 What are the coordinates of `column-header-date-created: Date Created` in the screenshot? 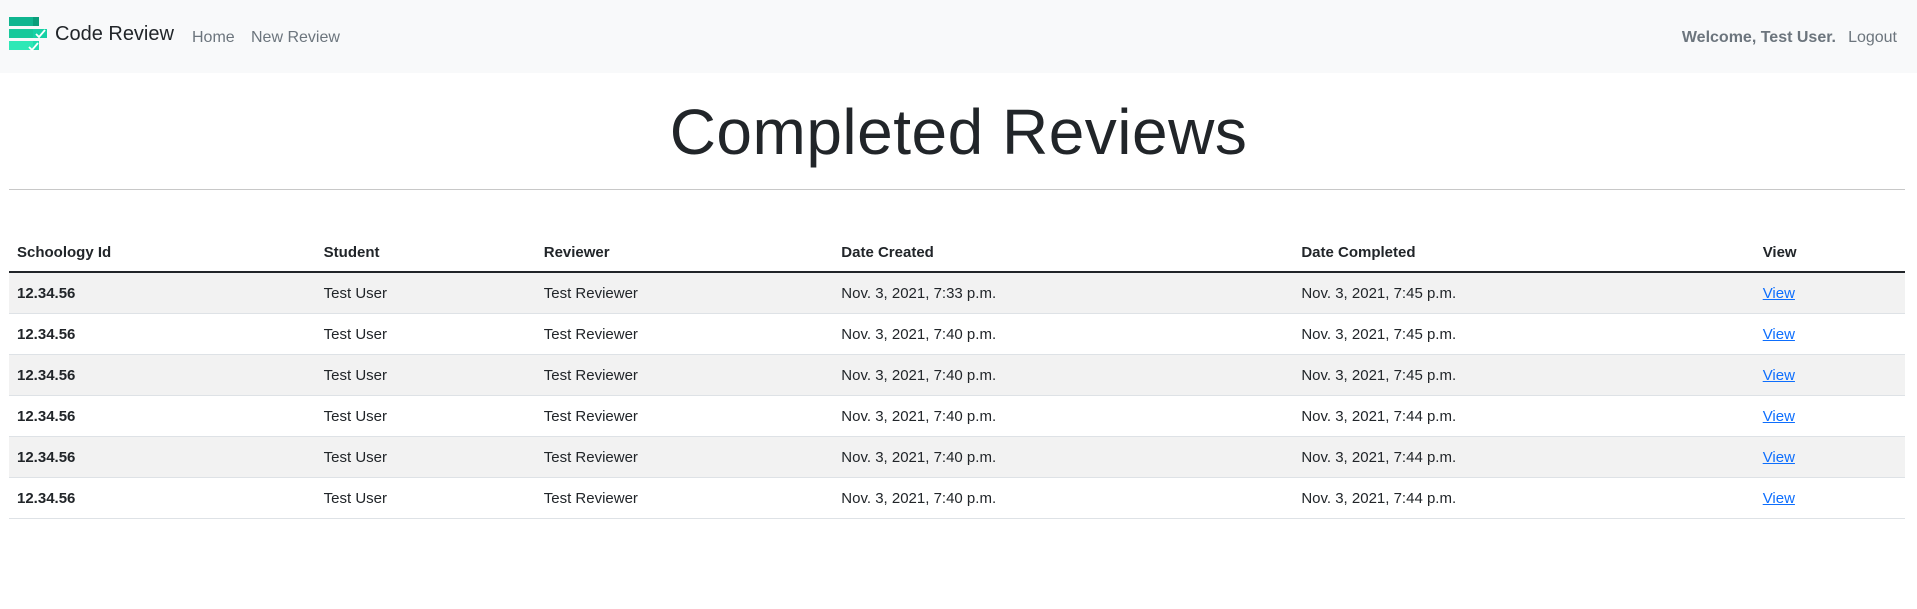 It's located at (1063, 253).